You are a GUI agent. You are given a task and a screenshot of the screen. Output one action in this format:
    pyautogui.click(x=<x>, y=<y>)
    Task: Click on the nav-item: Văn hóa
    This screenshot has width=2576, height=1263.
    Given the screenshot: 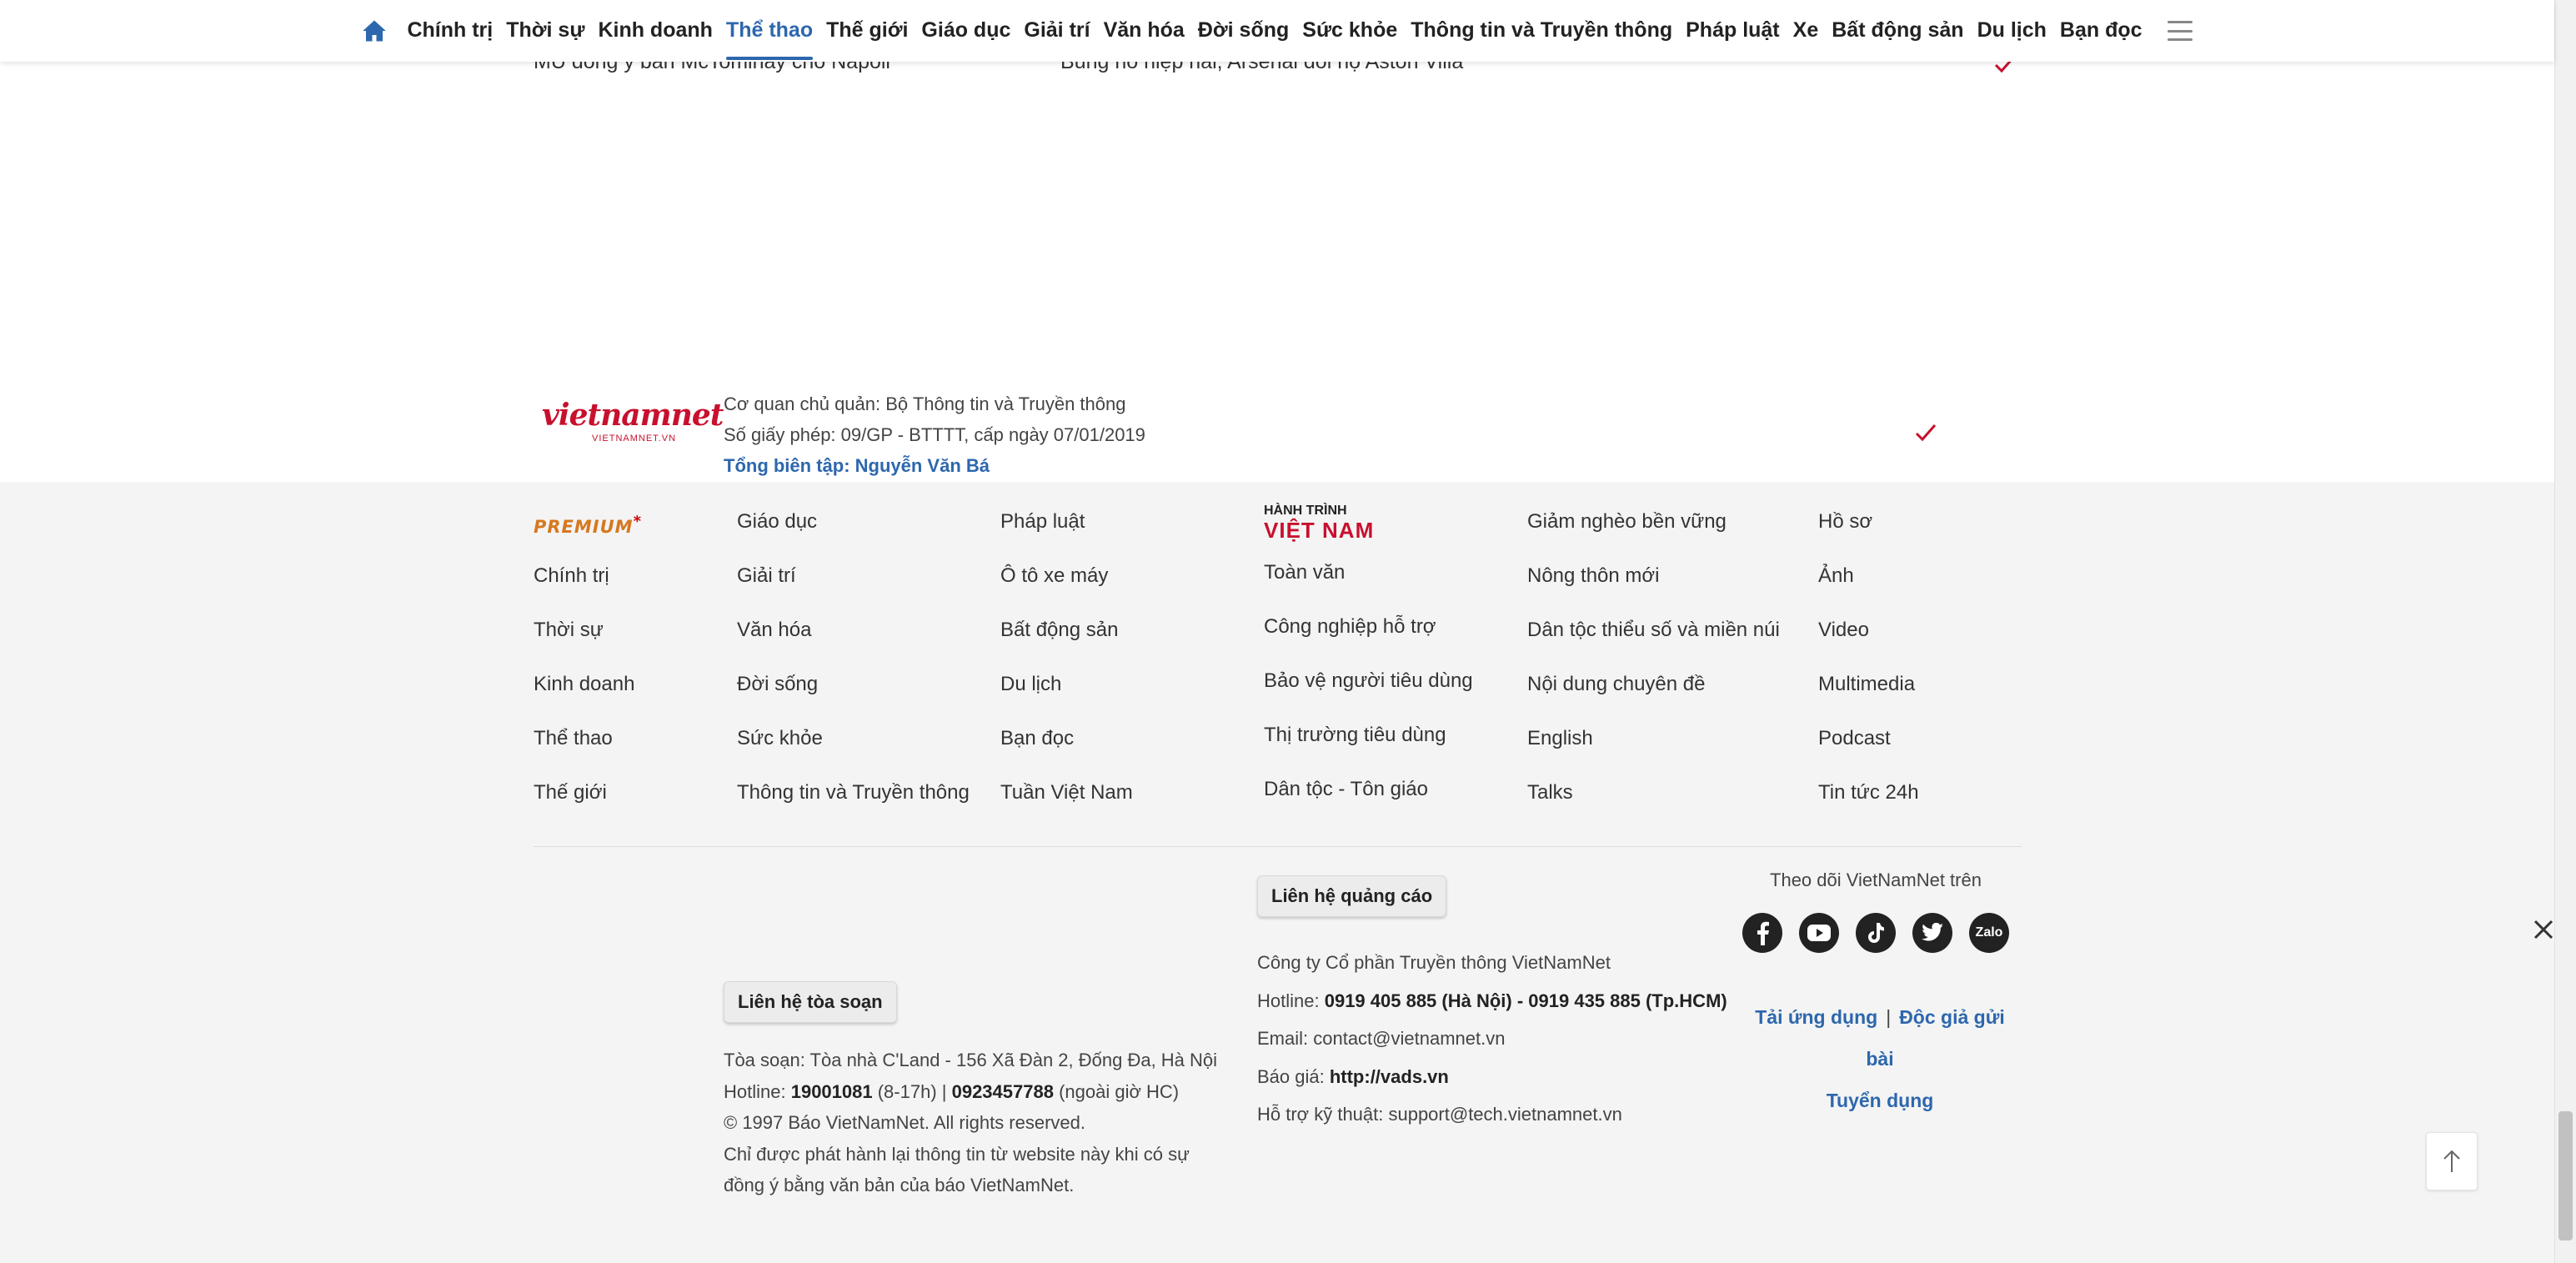 What is the action you would take?
    pyautogui.click(x=1144, y=31)
    